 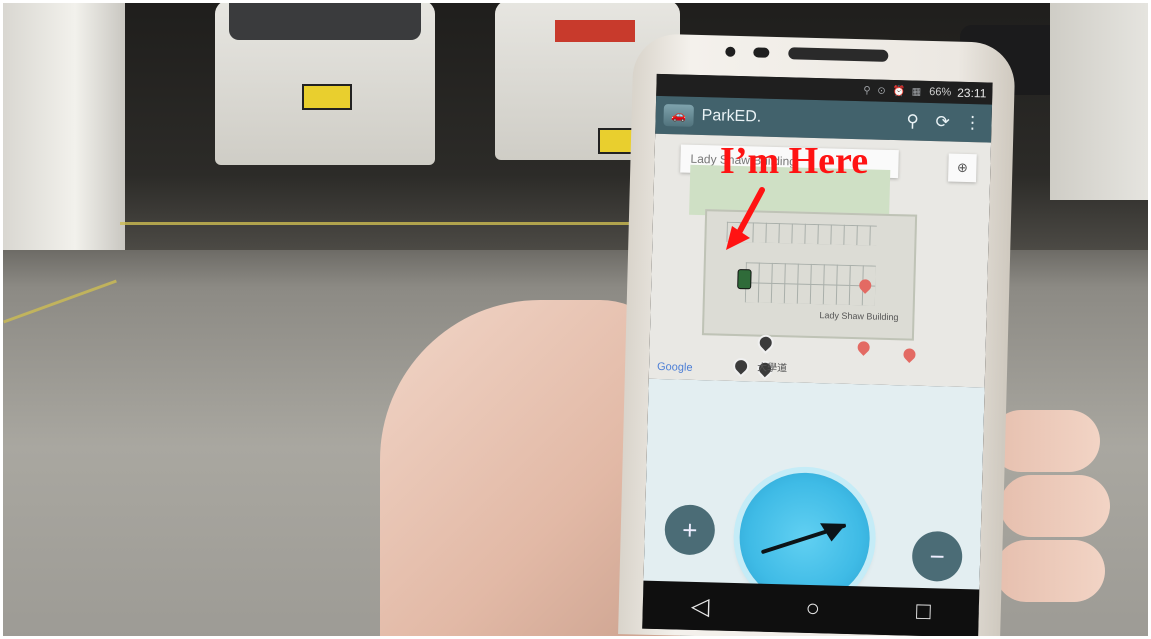 What do you see at coordinates (962, 168) in the screenshot?
I see `my-location-icon: ⊕` at bounding box center [962, 168].